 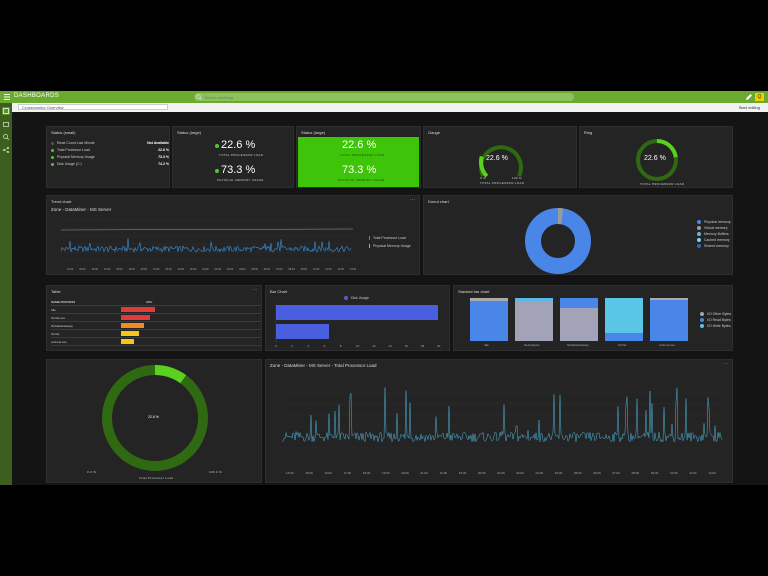 I want to click on bar-axis-tick: 6, so click(x=324, y=346).